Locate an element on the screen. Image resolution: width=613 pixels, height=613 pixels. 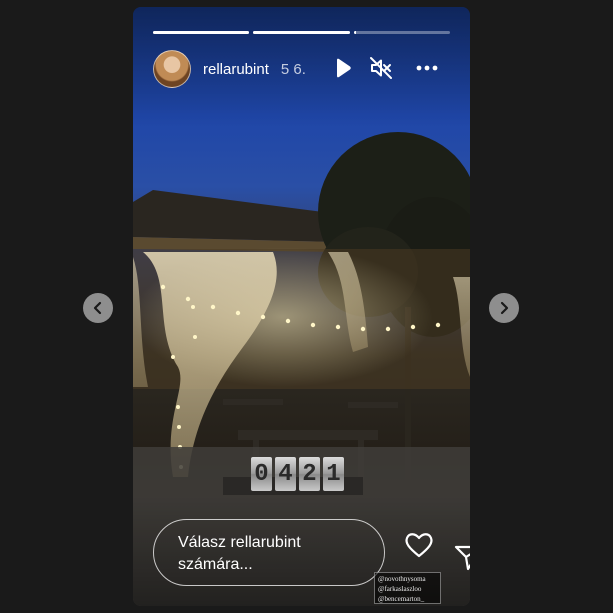
avatar is located at coordinates (172, 69).